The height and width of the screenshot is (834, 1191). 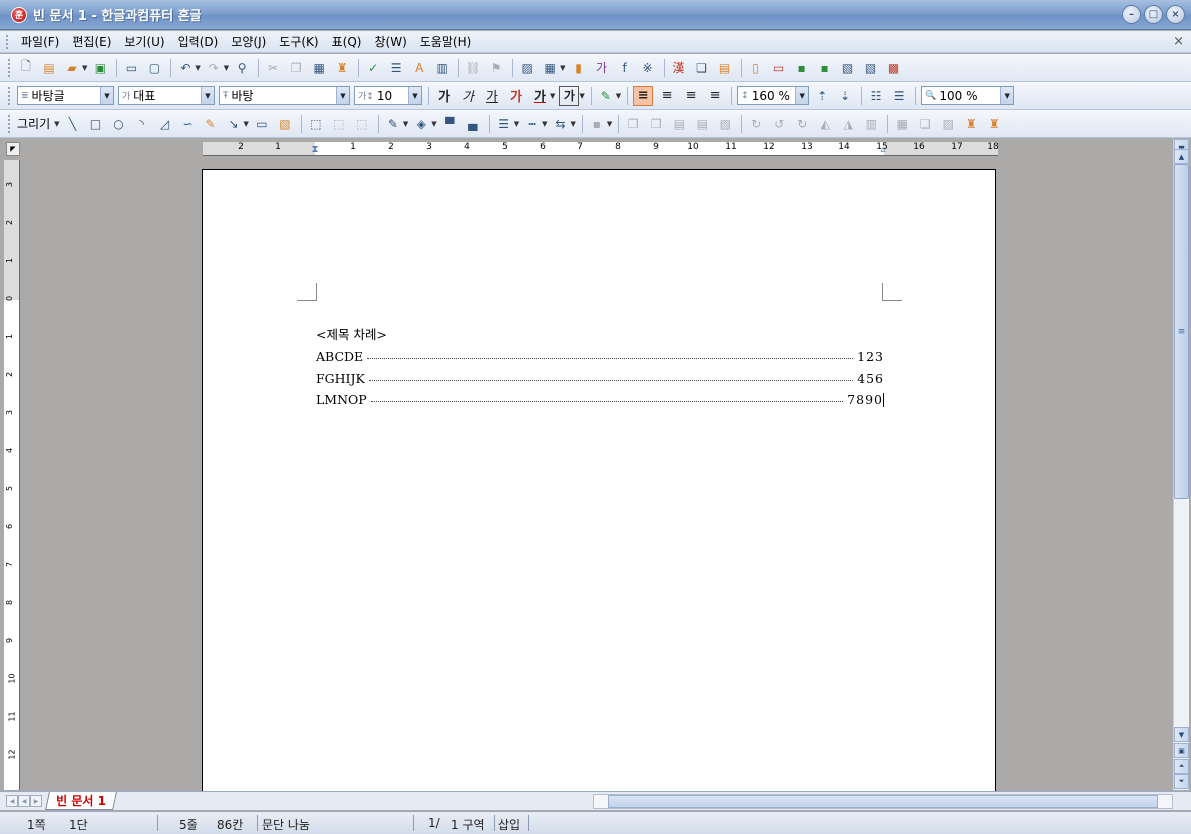 I want to click on curve-tool-icon: ∽, so click(x=188, y=124).